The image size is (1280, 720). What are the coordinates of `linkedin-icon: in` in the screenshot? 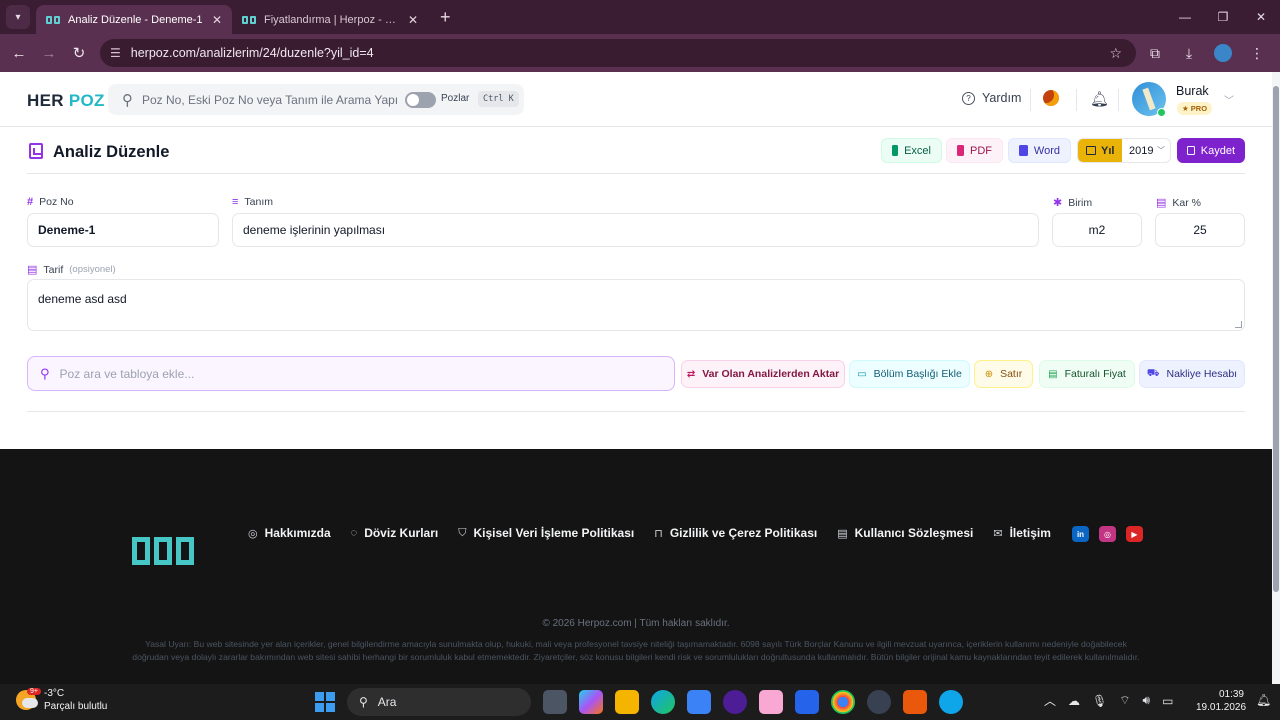 It's located at (1080, 534).